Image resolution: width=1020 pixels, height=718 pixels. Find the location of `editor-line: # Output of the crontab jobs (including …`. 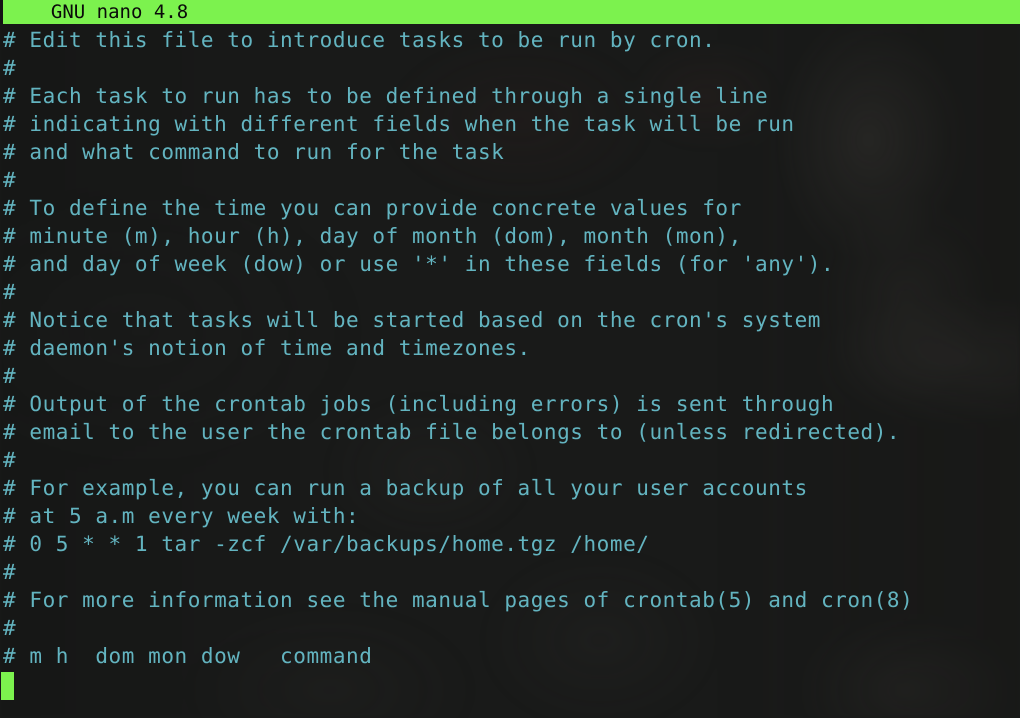

editor-line: # Output of the crontab jobs (including … is located at coordinates (510, 404).